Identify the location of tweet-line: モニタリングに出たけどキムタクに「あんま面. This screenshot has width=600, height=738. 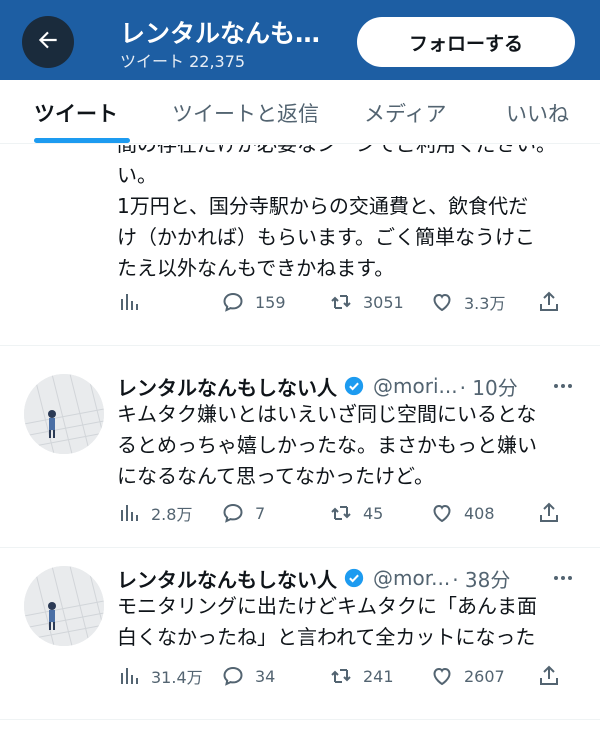
(327, 606).